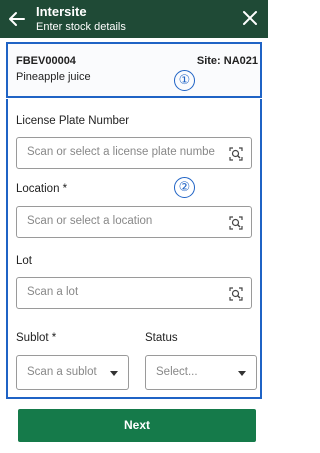 The image size is (320, 453). Describe the element at coordinates (61, 11) in the screenshot. I see `page-title: Intersite` at that location.